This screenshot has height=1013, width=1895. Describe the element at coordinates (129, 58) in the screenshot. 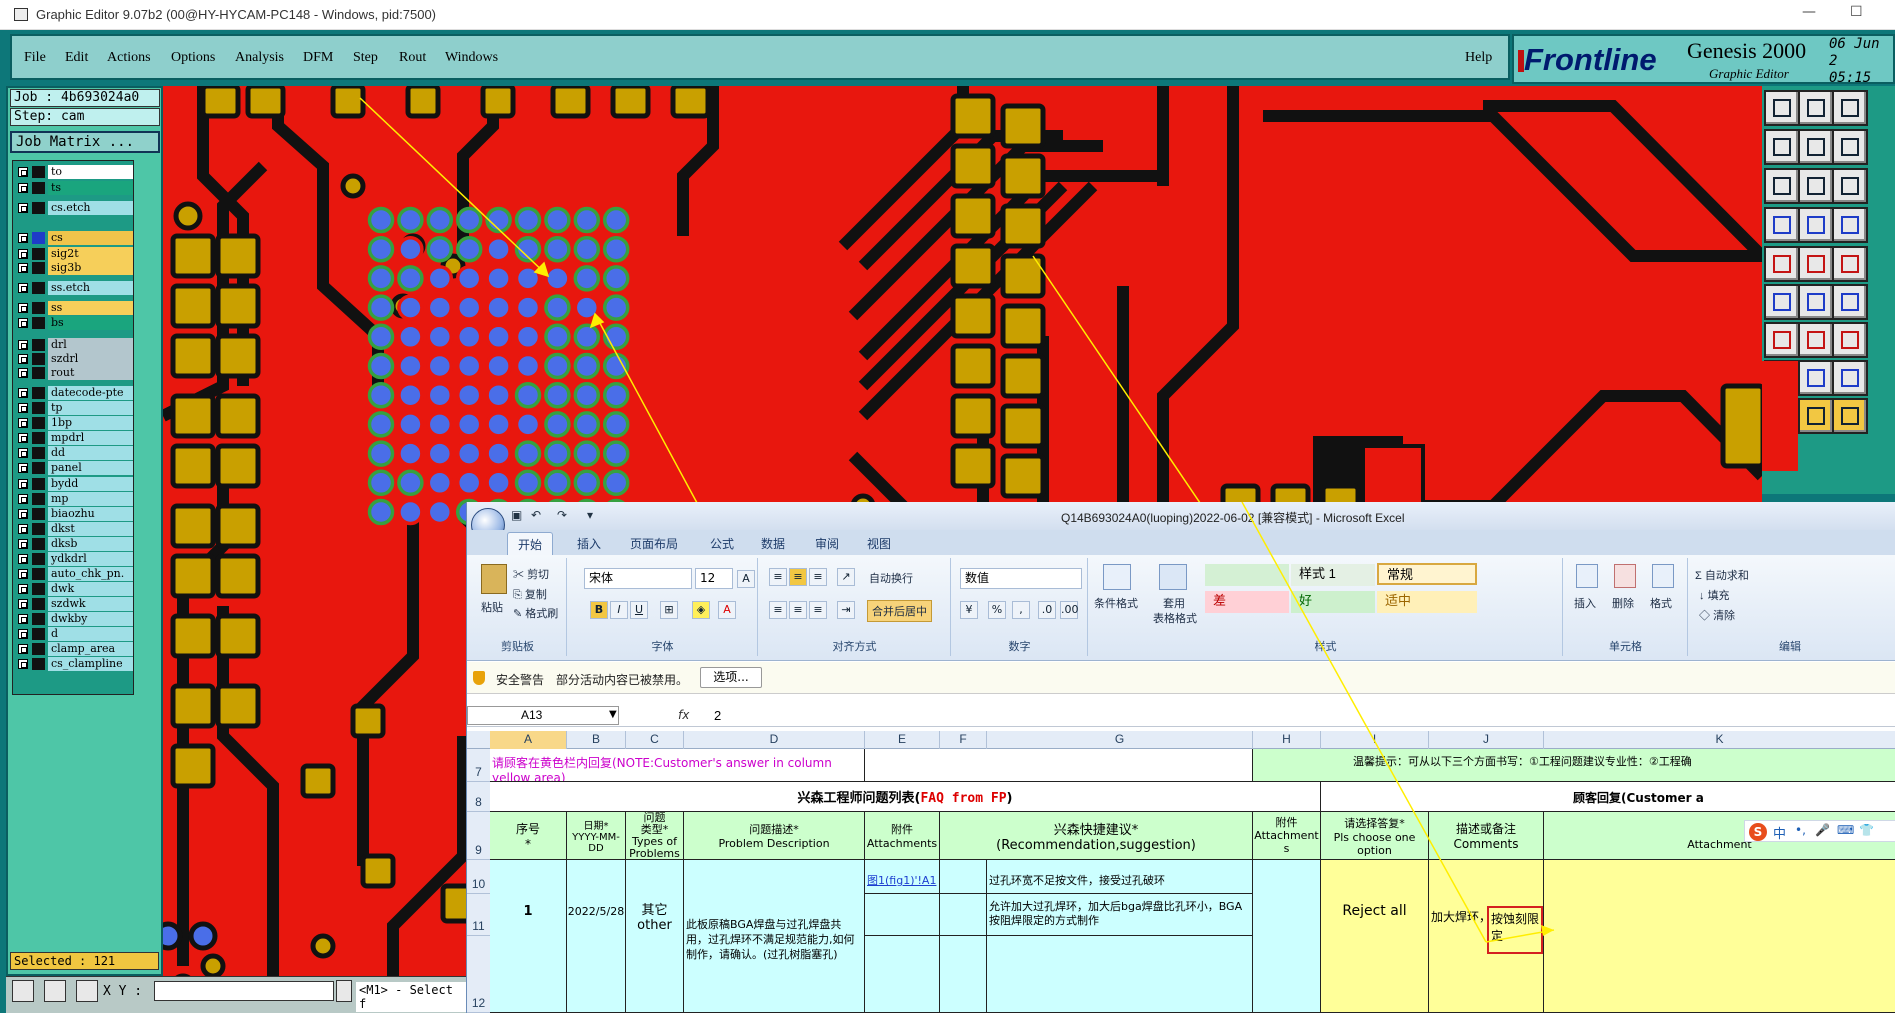

I see `menu-actions: Actions` at that location.